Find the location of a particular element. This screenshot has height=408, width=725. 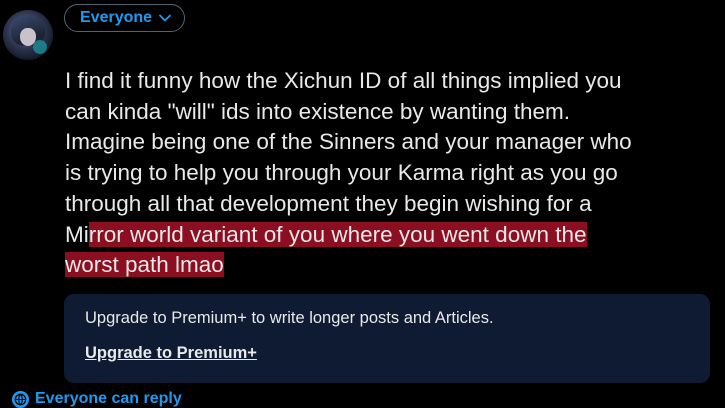

chevron-down-icon is located at coordinates (165, 18).